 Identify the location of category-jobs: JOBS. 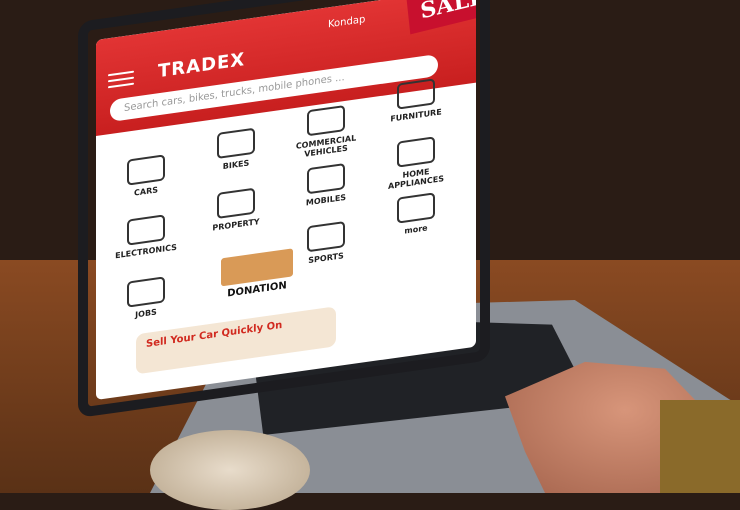
(146, 298).